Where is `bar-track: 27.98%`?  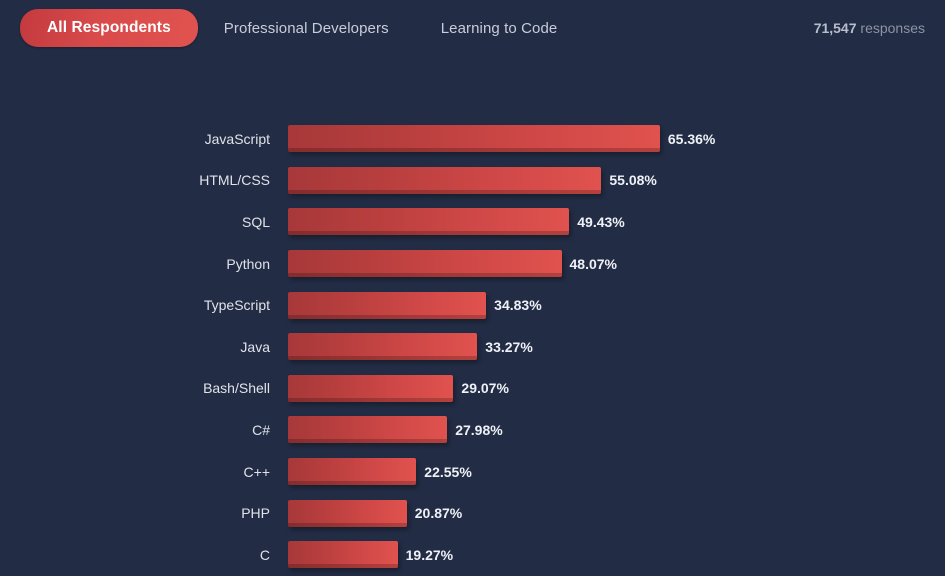
bar-track: 27.98% is located at coordinates (616, 430).